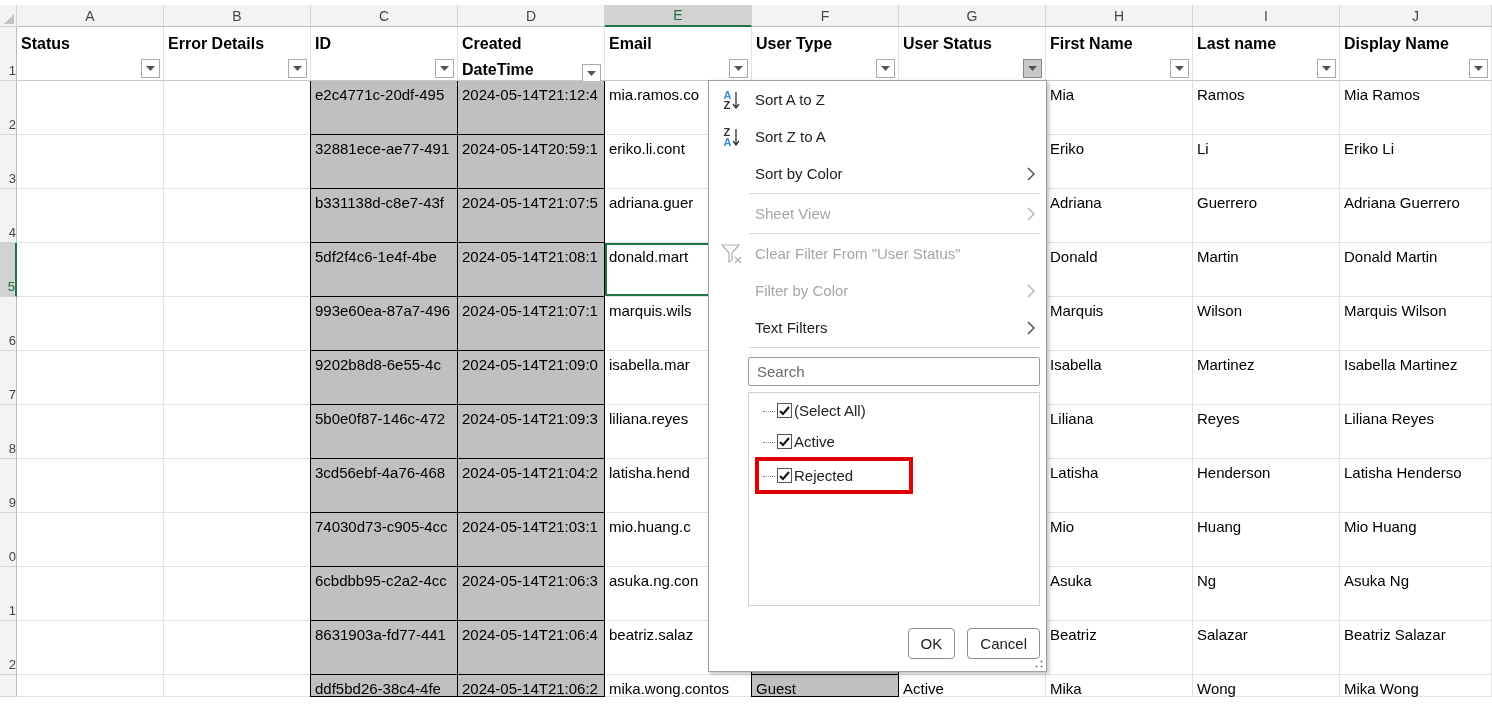  I want to click on column-letter: H, so click(1119, 16).